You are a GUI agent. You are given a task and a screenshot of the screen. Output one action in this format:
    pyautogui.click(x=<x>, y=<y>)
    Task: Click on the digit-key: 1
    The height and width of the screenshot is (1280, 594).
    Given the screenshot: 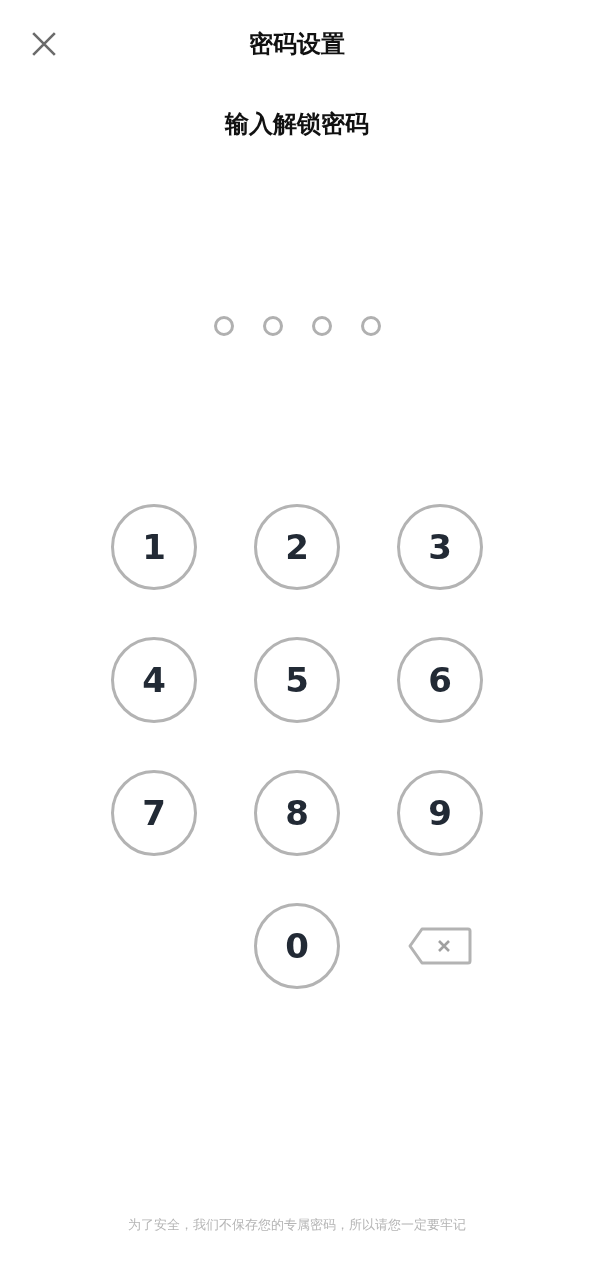 What is the action you would take?
    pyautogui.click(x=154, y=547)
    